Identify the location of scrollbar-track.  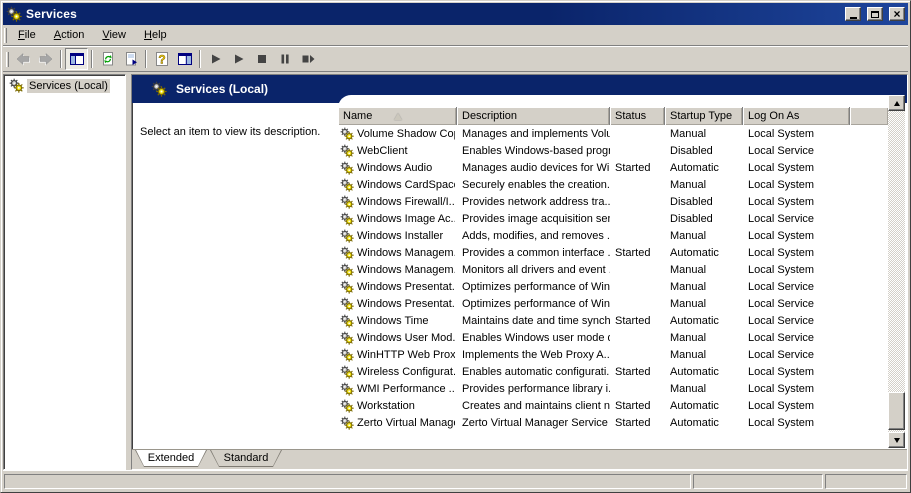
(896, 271).